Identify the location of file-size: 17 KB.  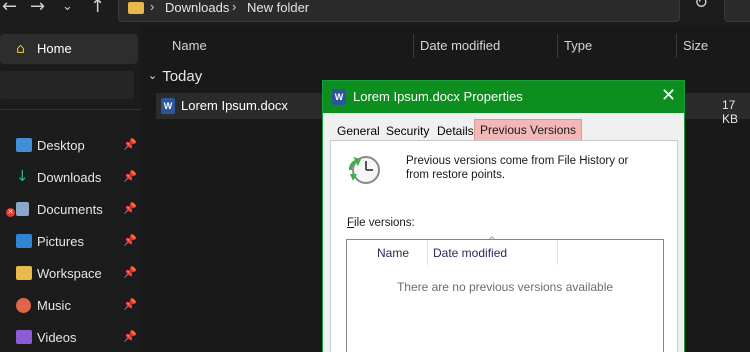
(730, 112).